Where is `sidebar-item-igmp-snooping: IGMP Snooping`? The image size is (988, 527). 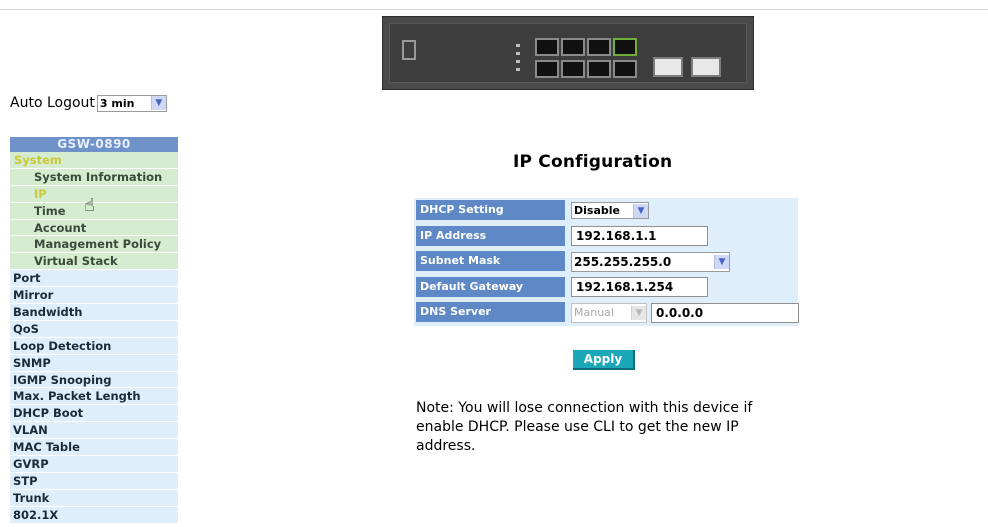 sidebar-item-igmp-snooping: IGMP Snooping is located at coordinates (94, 380).